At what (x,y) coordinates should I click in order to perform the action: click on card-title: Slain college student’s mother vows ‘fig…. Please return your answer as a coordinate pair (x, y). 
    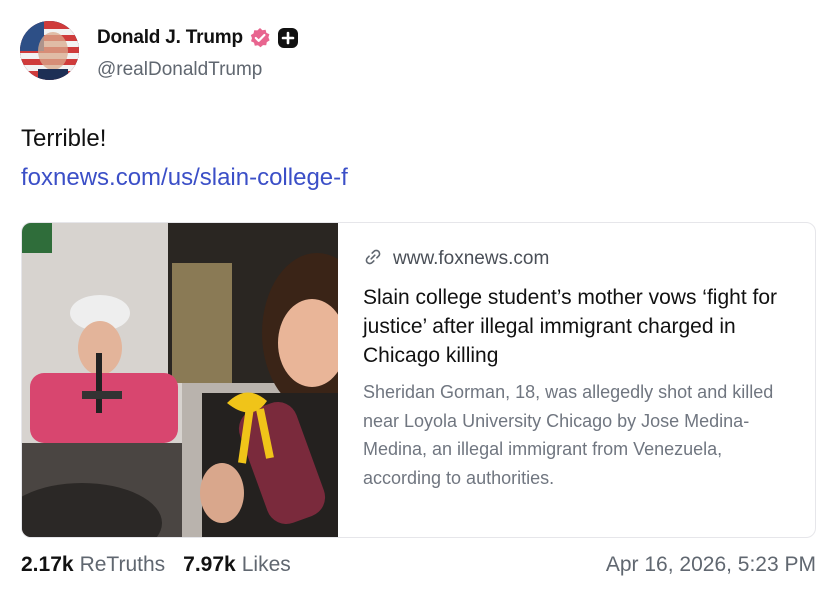
    Looking at the image, I should click on (583, 326).